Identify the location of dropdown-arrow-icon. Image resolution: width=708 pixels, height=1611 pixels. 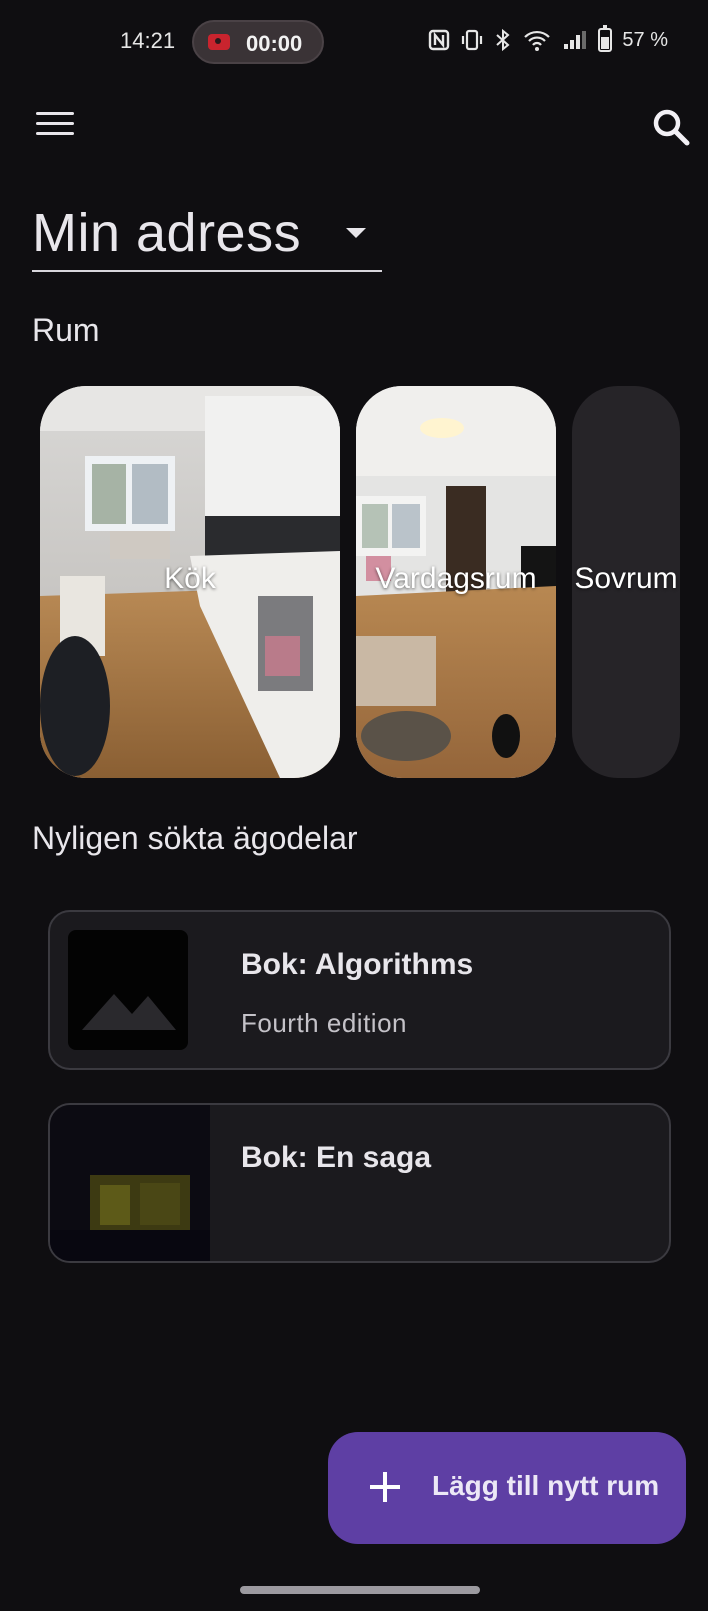
(356, 233).